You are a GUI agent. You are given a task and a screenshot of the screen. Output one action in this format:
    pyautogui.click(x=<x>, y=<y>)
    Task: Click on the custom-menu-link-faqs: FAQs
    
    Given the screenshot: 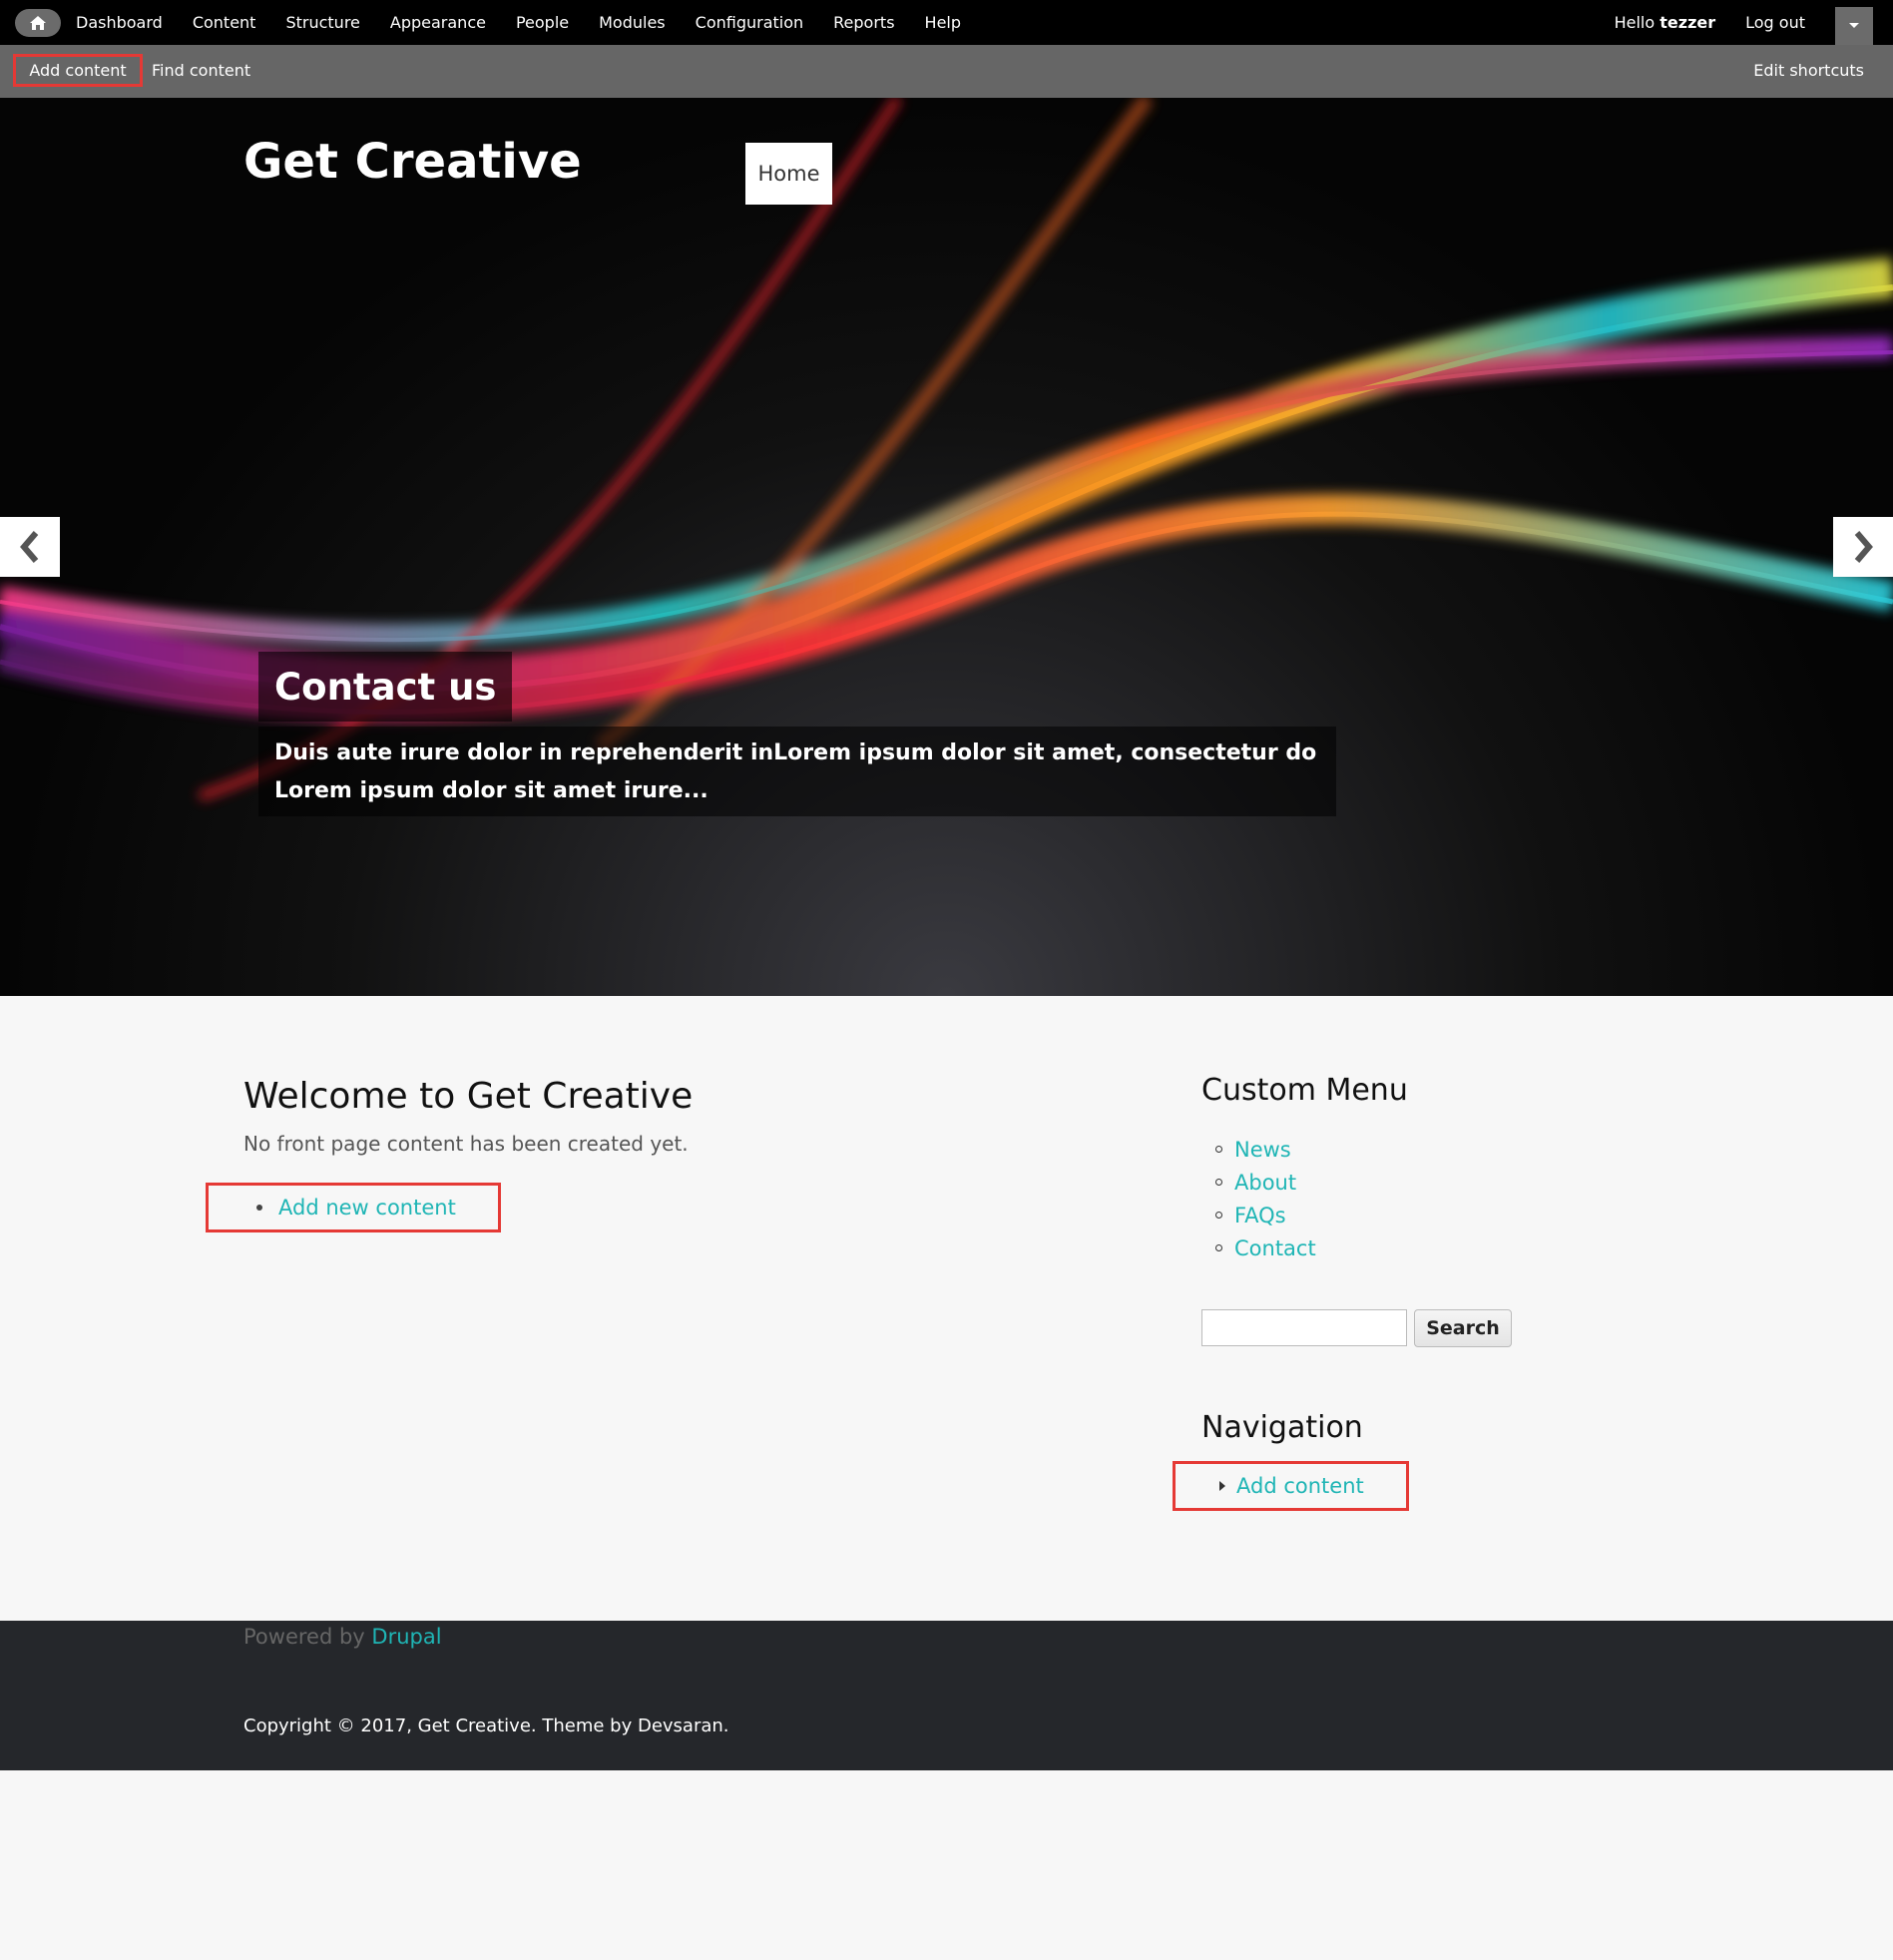 What is the action you would take?
    pyautogui.click(x=1260, y=1215)
    